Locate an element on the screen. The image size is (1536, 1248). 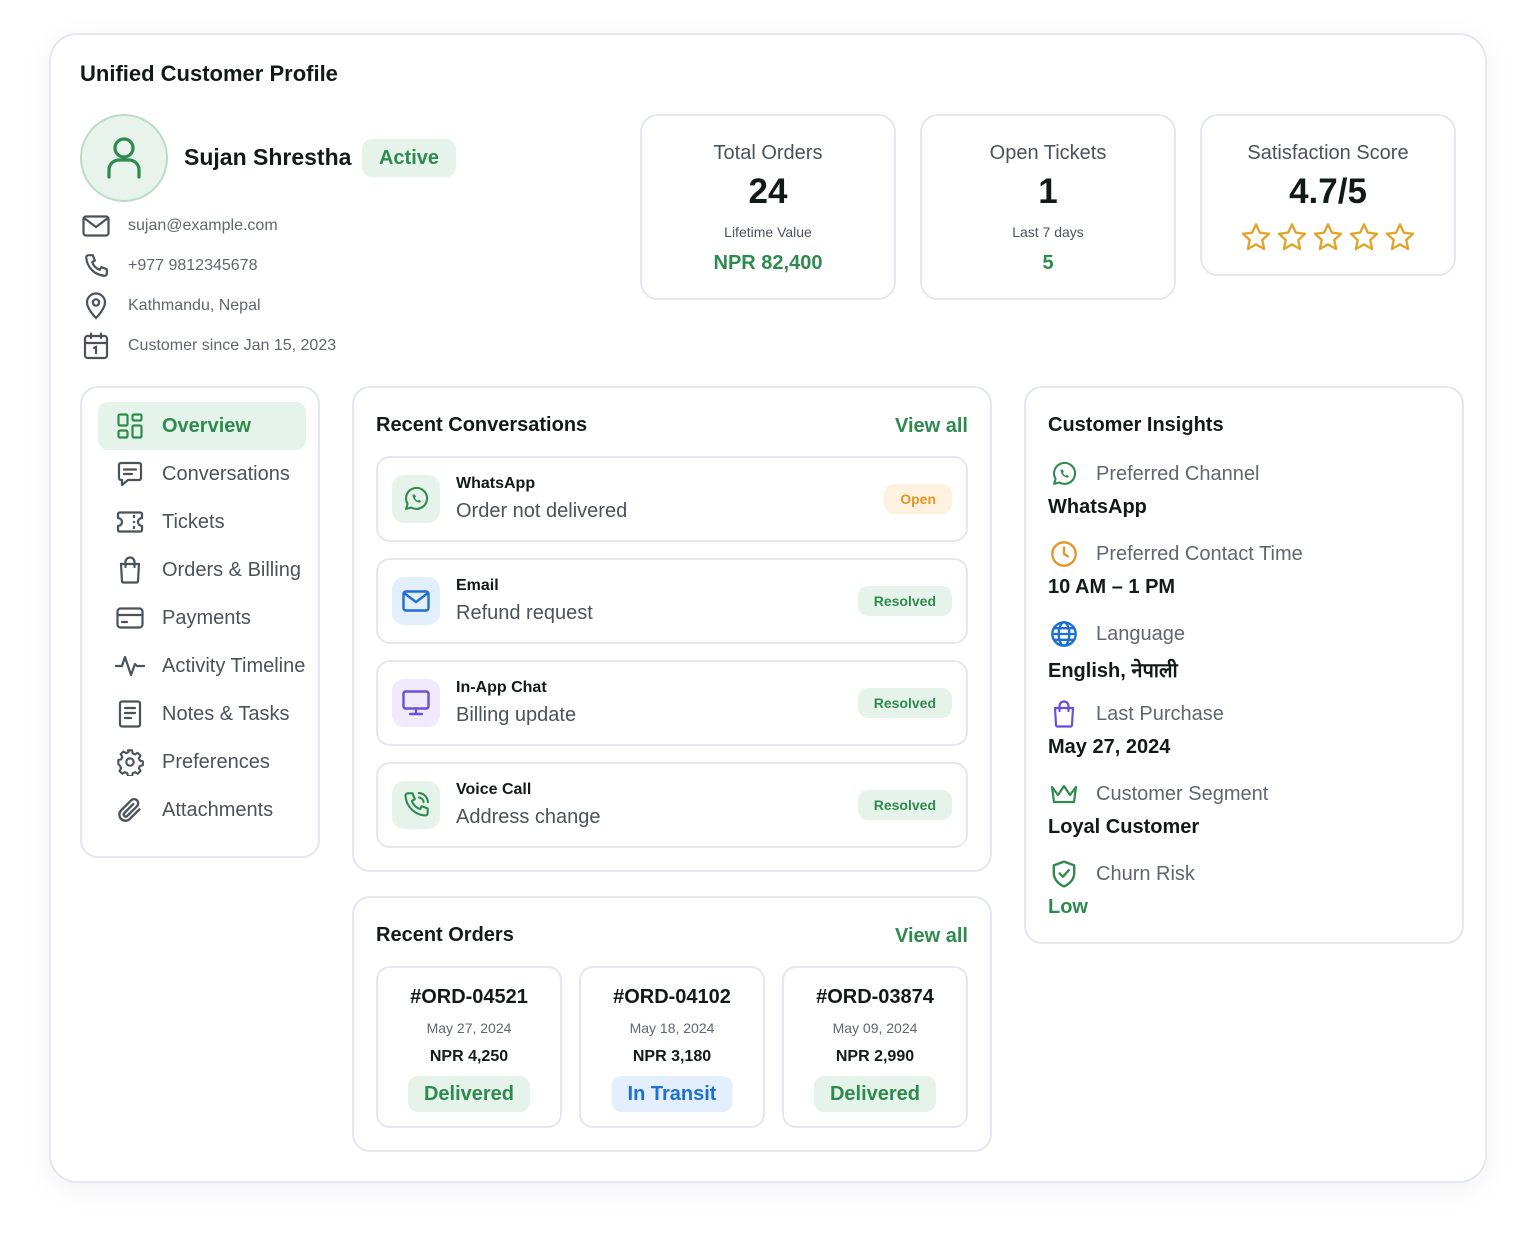
insight-value: May 27, 2024 is located at coordinates (1109, 747).